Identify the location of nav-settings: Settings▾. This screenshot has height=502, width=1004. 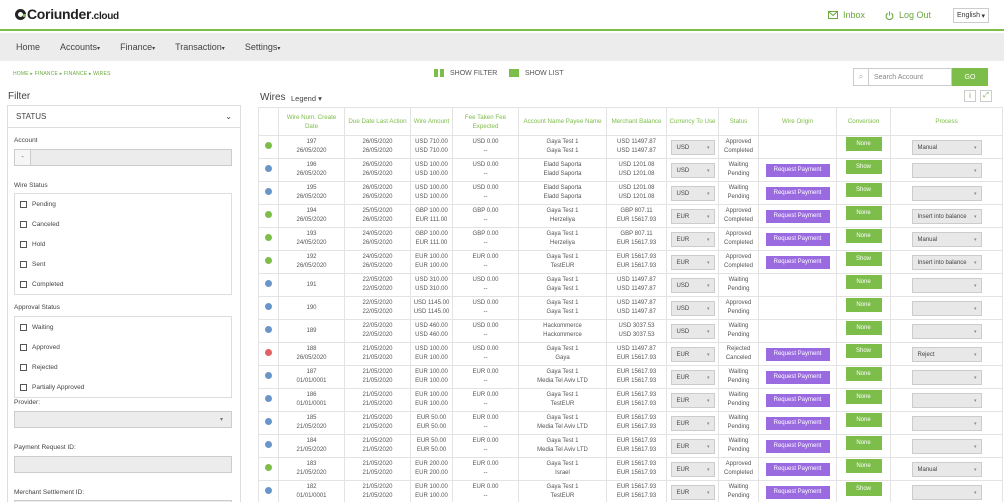
(263, 47).